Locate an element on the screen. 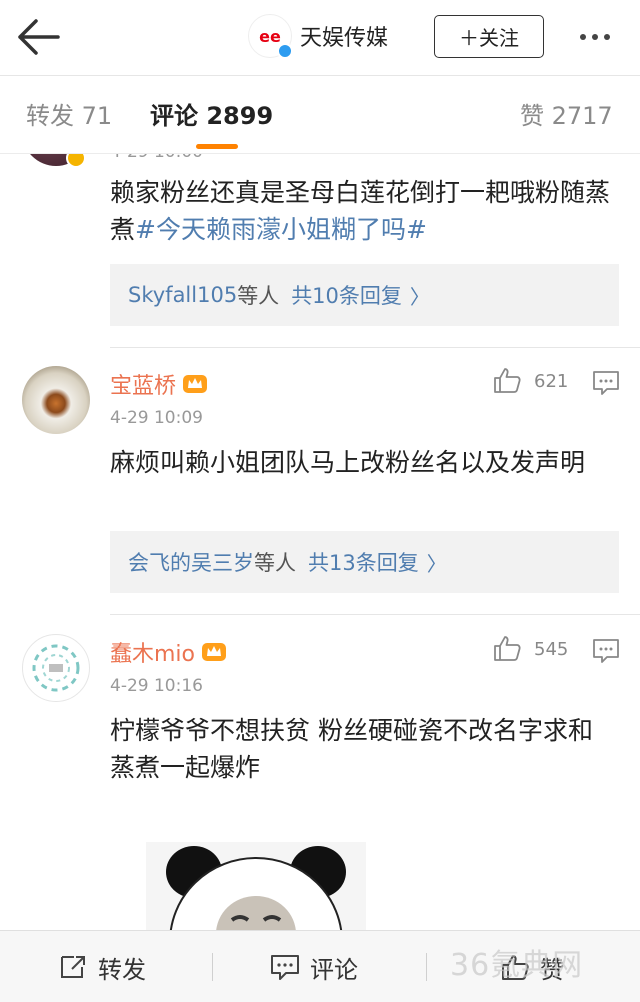 The height and width of the screenshot is (1002, 640). tab-bar: 转发 71 评论 2899 赞 2717 is located at coordinates (320, 115).